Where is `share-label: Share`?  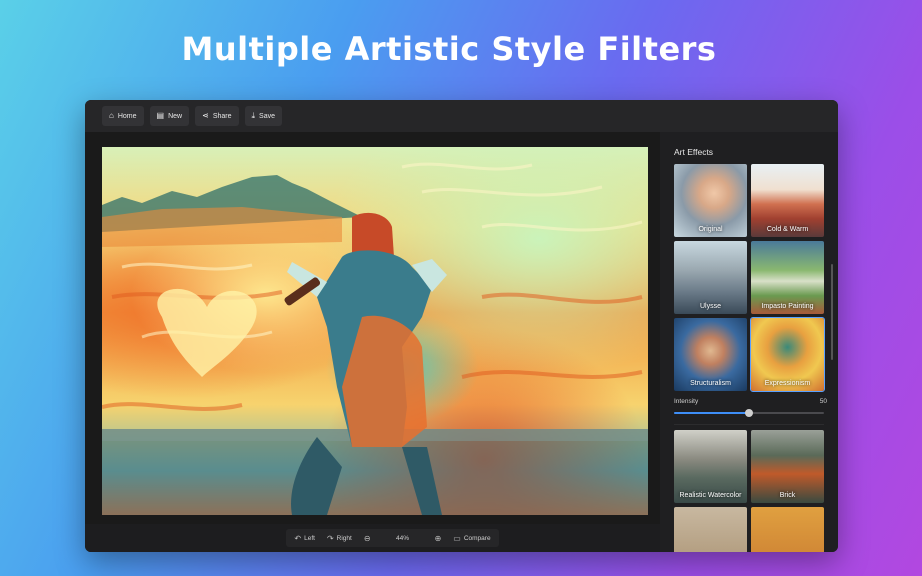
share-label: Share is located at coordinates (222, 116).